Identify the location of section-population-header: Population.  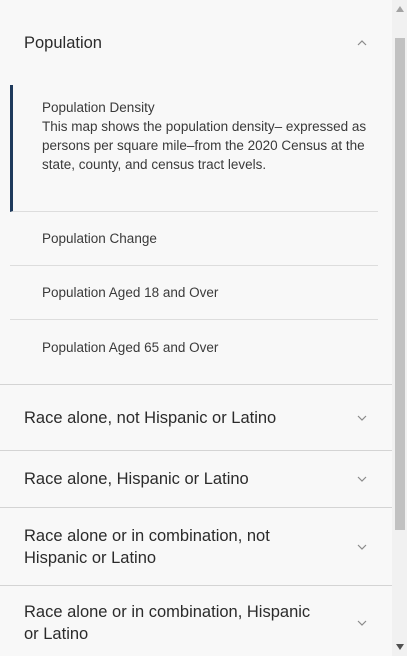
(196, 42).